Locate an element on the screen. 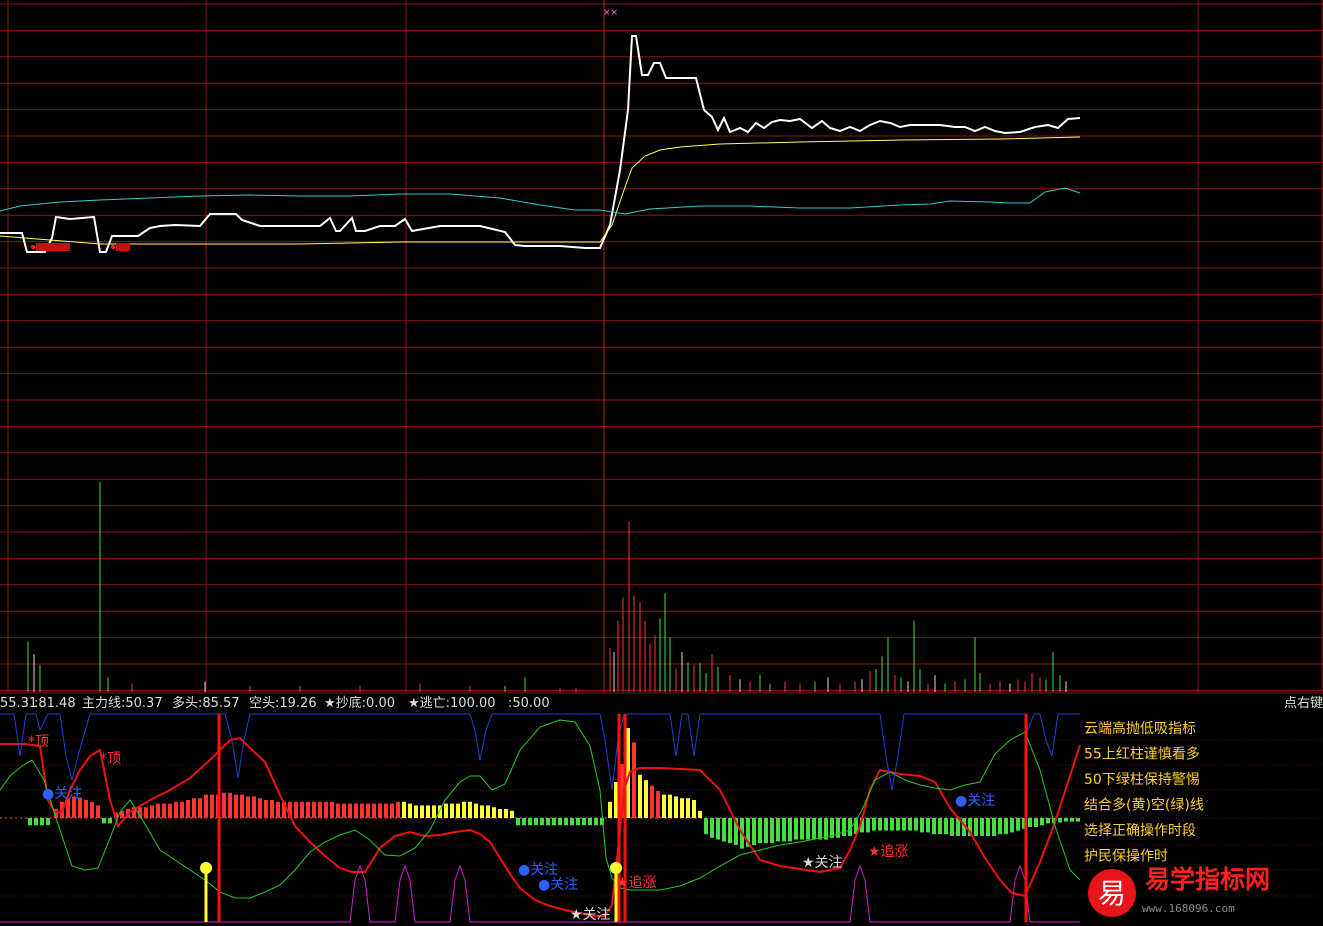 This screenshot has height=926, width=1323. indicator-escape: ★逃亡:100.00 is located at coordinates (452, 703).